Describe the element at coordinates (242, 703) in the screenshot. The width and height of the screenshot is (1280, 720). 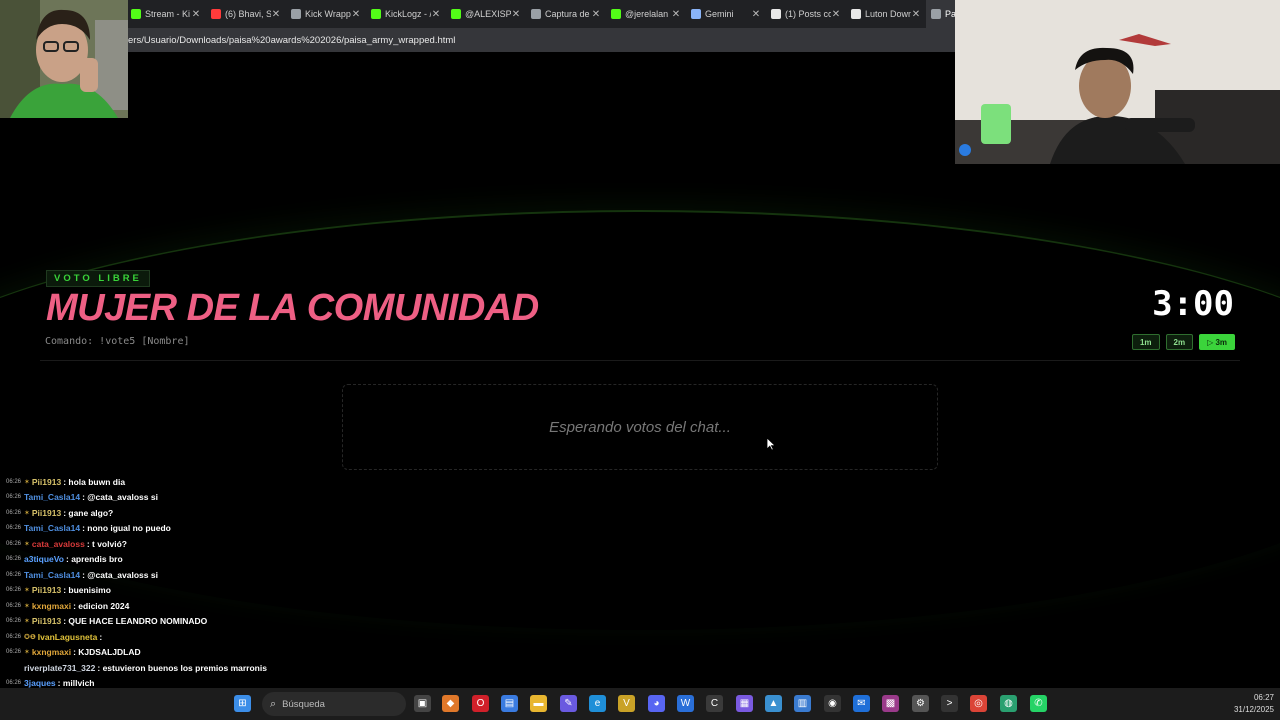
I see `windows-start-icon: ⊞` at that location.